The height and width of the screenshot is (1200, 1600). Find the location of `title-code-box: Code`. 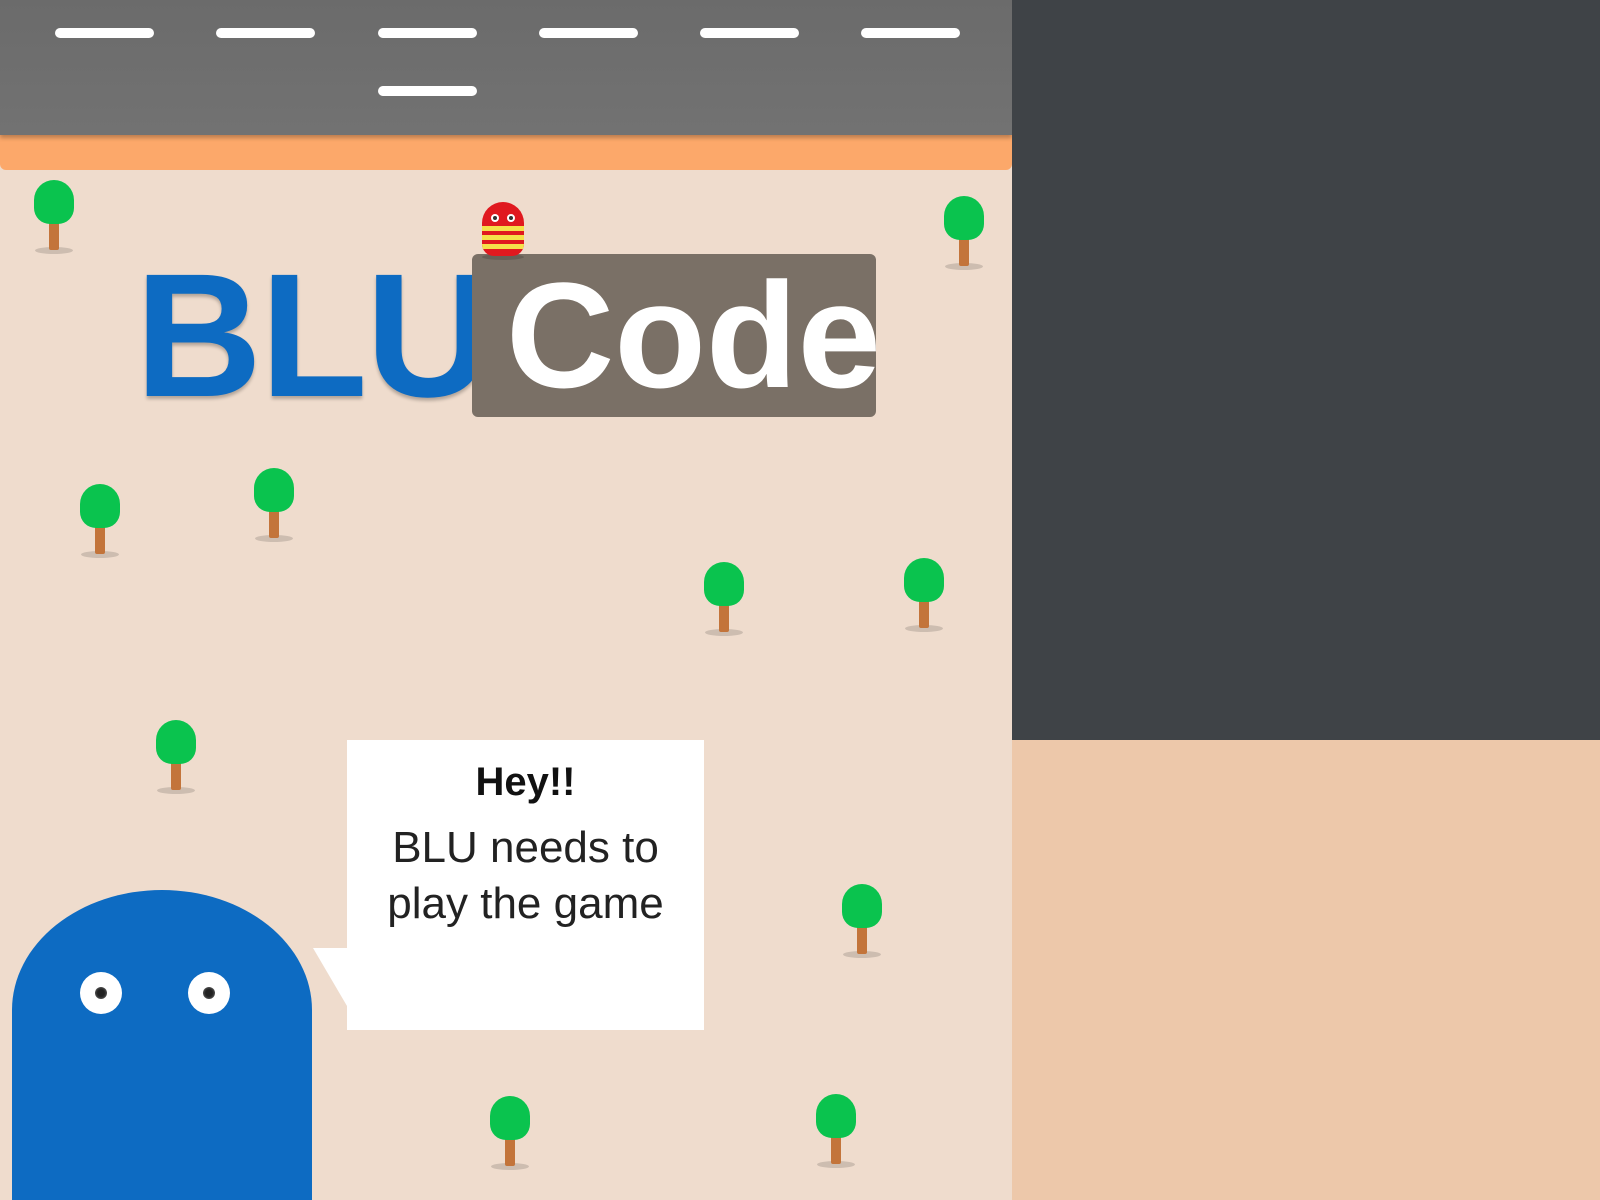

title-code-box: Code is located at coordinates (676, 335).